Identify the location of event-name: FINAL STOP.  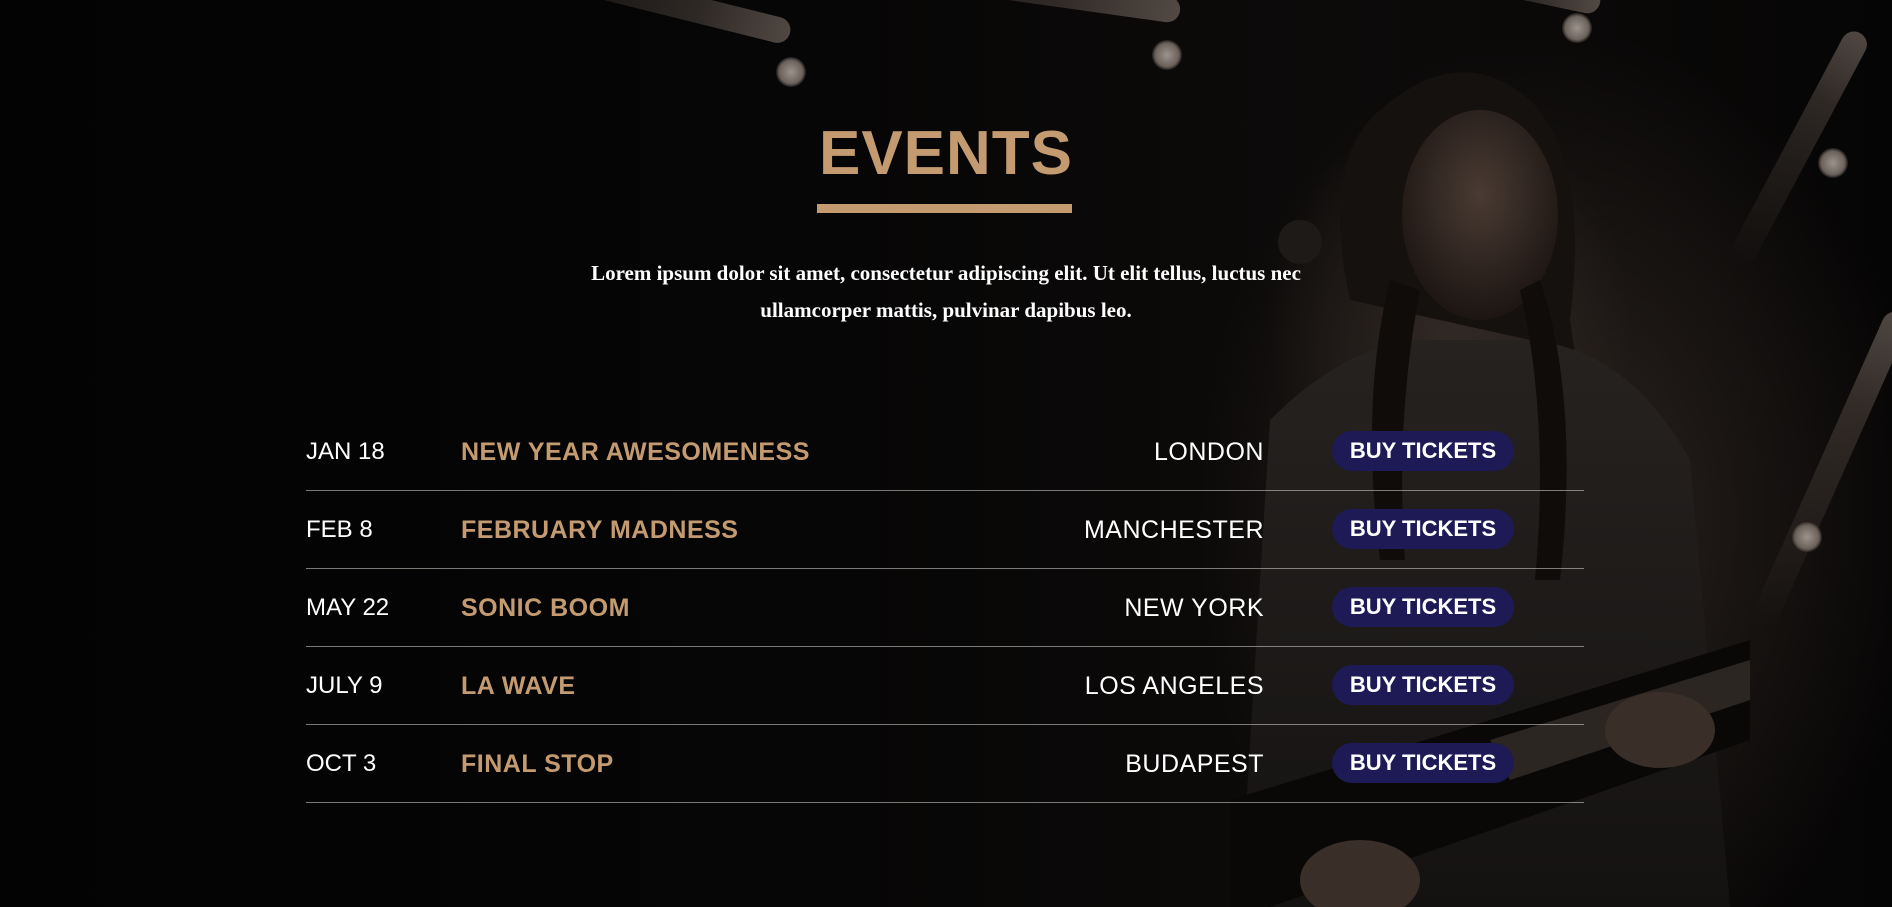
(537, 764).